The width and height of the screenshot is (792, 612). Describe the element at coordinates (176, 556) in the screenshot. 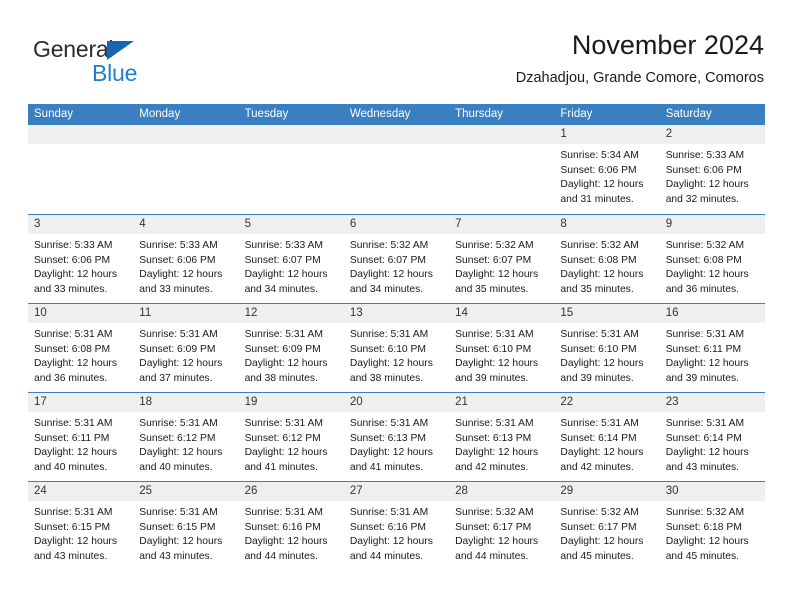

I see `day-detail-line: and 43 minutes.` at that location.